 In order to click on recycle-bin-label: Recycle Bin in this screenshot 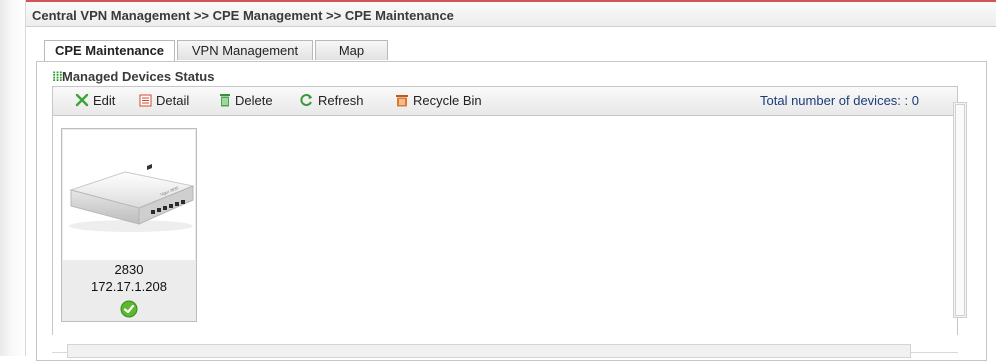, I will do `click(447, 100)`.